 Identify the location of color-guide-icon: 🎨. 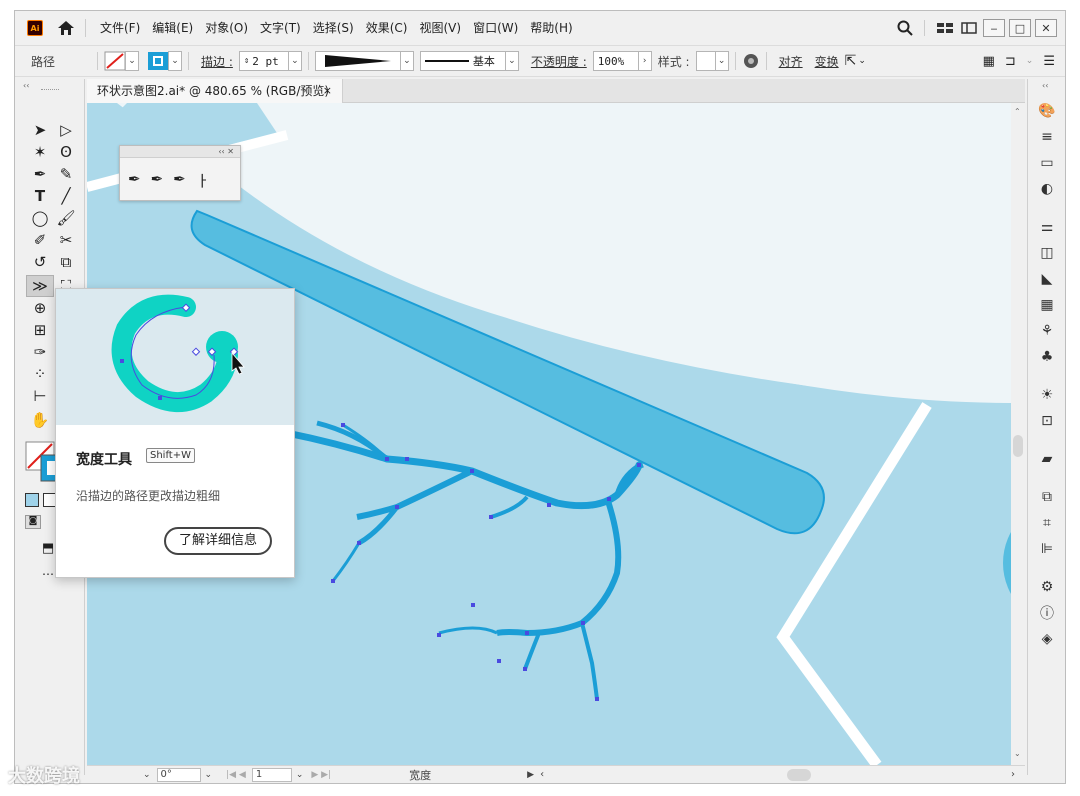
(1047, 111).